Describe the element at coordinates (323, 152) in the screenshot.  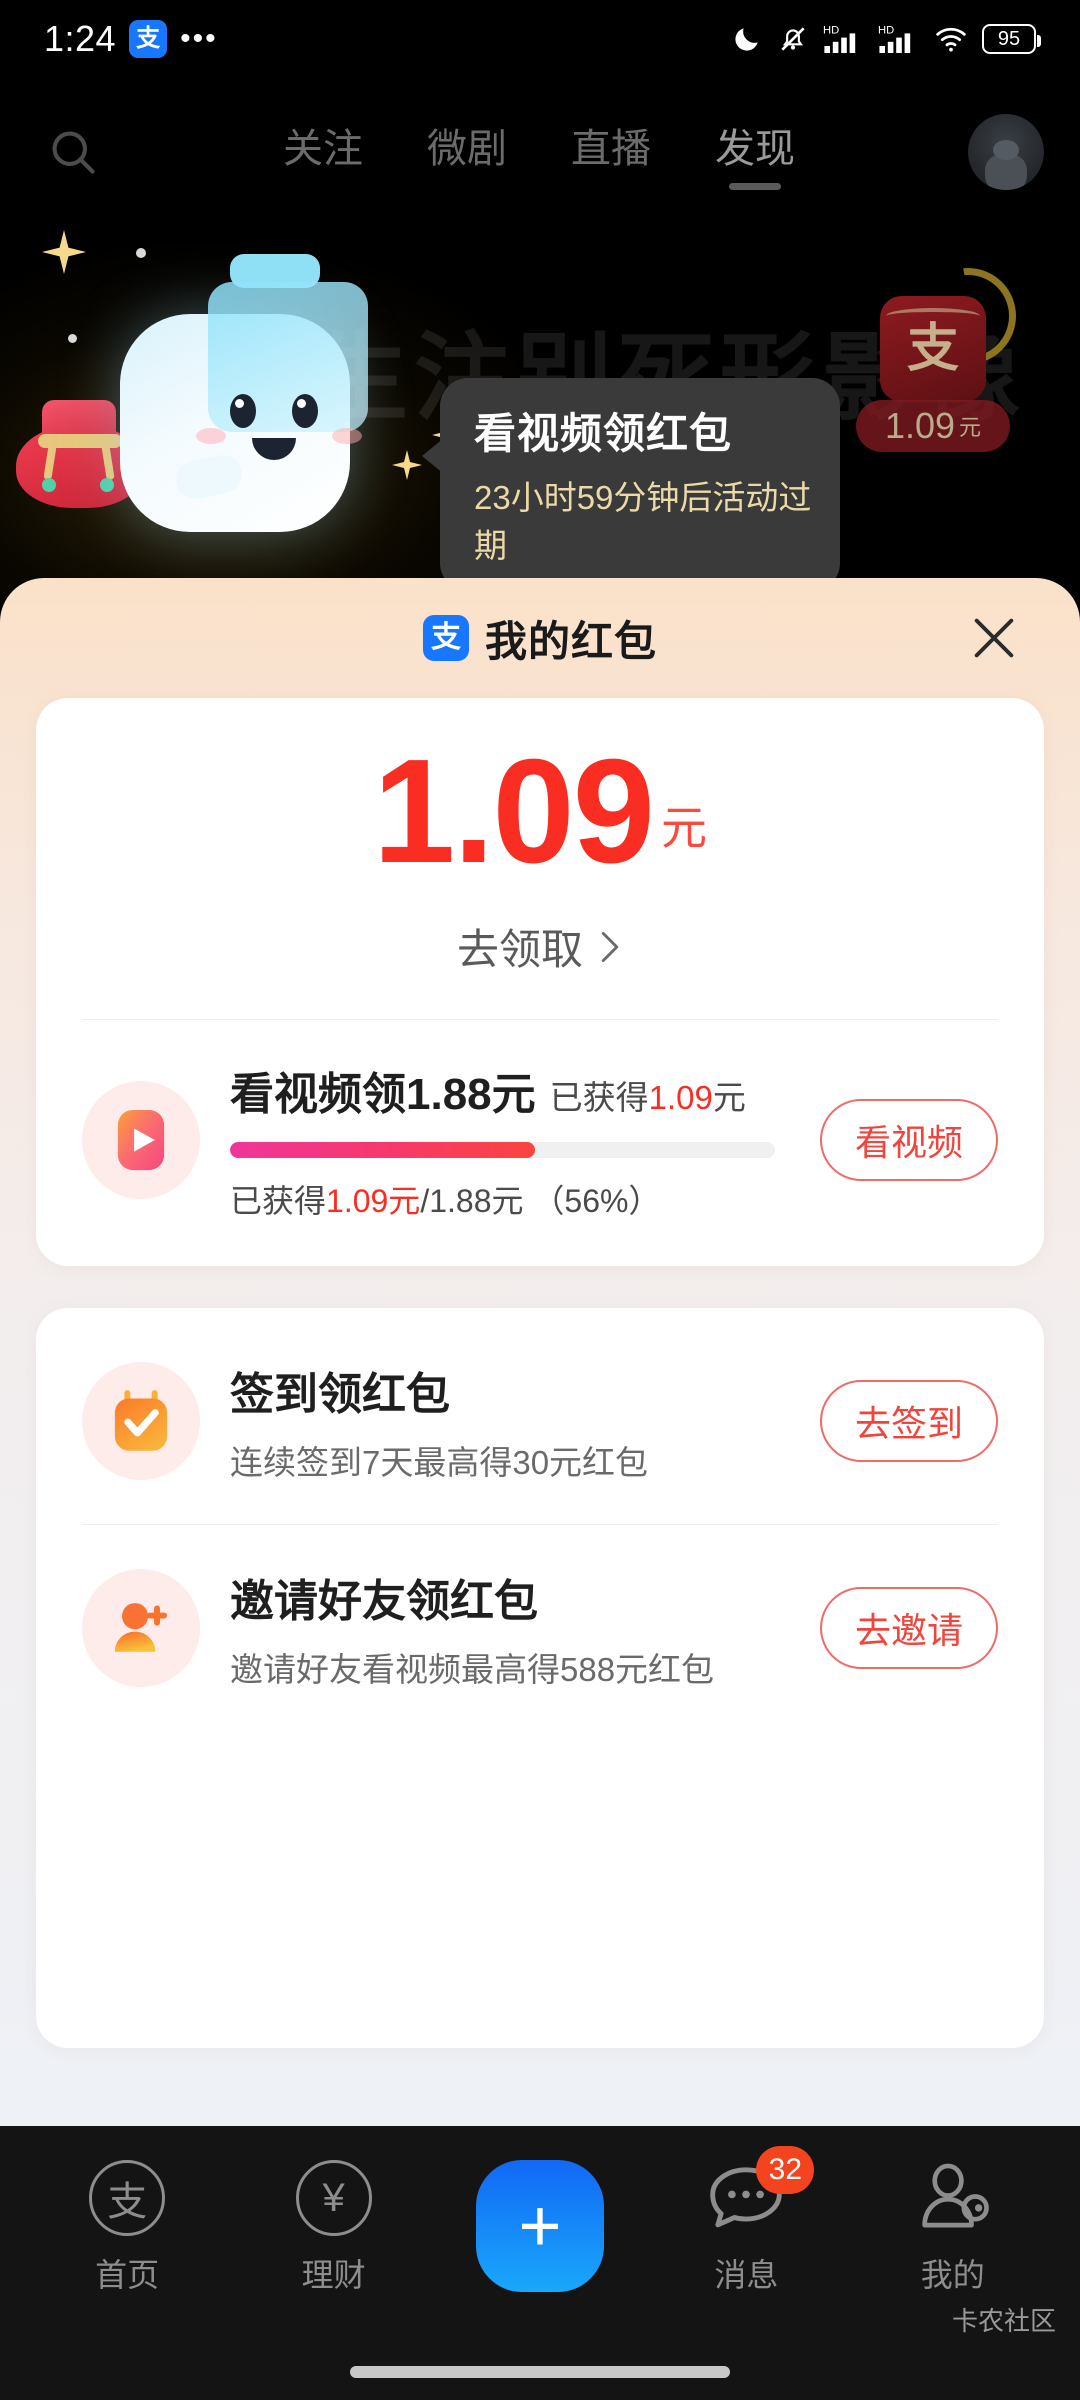
I see `tab-guanzhu: 关注` at that location.